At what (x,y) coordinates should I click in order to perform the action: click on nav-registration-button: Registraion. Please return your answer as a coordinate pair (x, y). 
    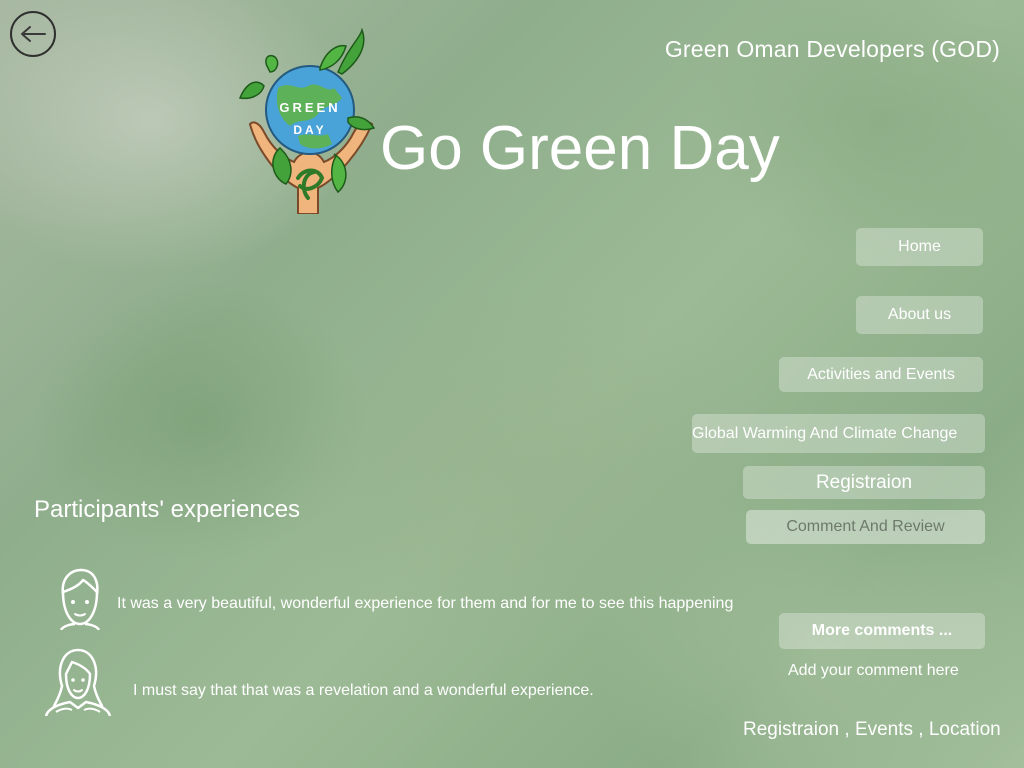
    Looking at the image, I should click on (864, 482).